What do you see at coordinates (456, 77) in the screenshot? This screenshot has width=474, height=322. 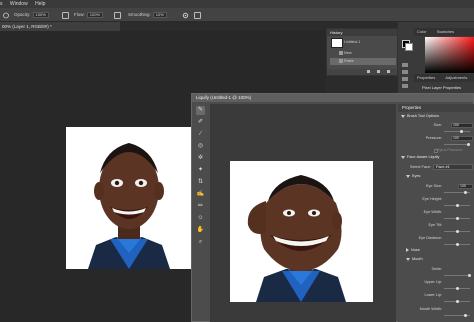 I see `tab-adjustments: Adjustments` at bounding box center [456, 77].